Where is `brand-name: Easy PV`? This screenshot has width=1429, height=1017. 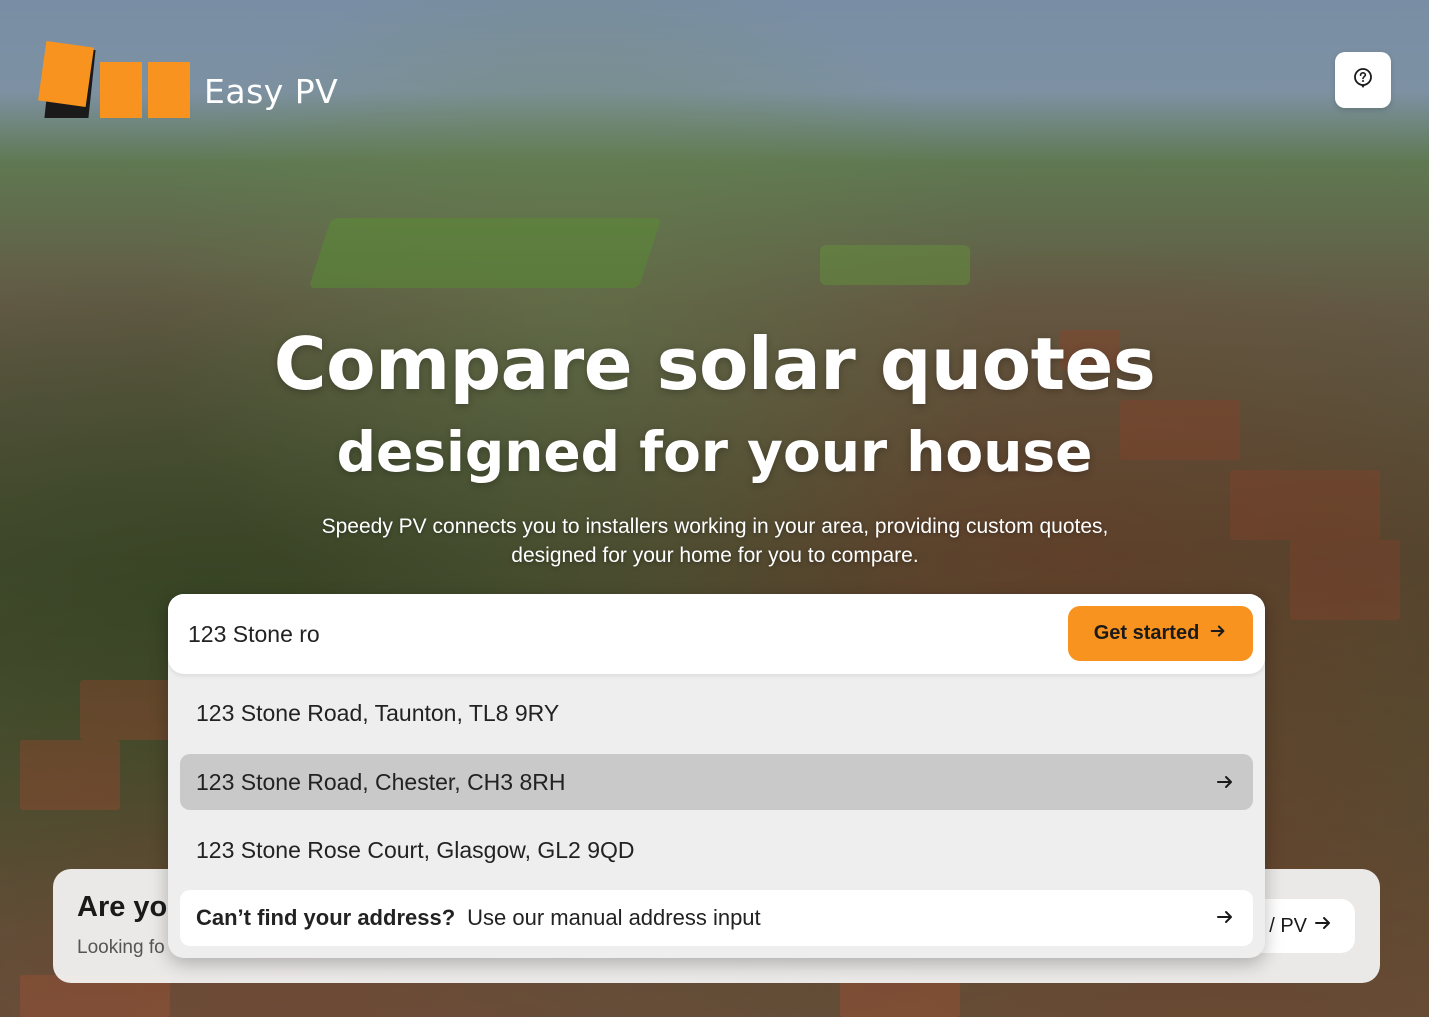
brand-name: Easy PV is located at coordinates (271, 91).